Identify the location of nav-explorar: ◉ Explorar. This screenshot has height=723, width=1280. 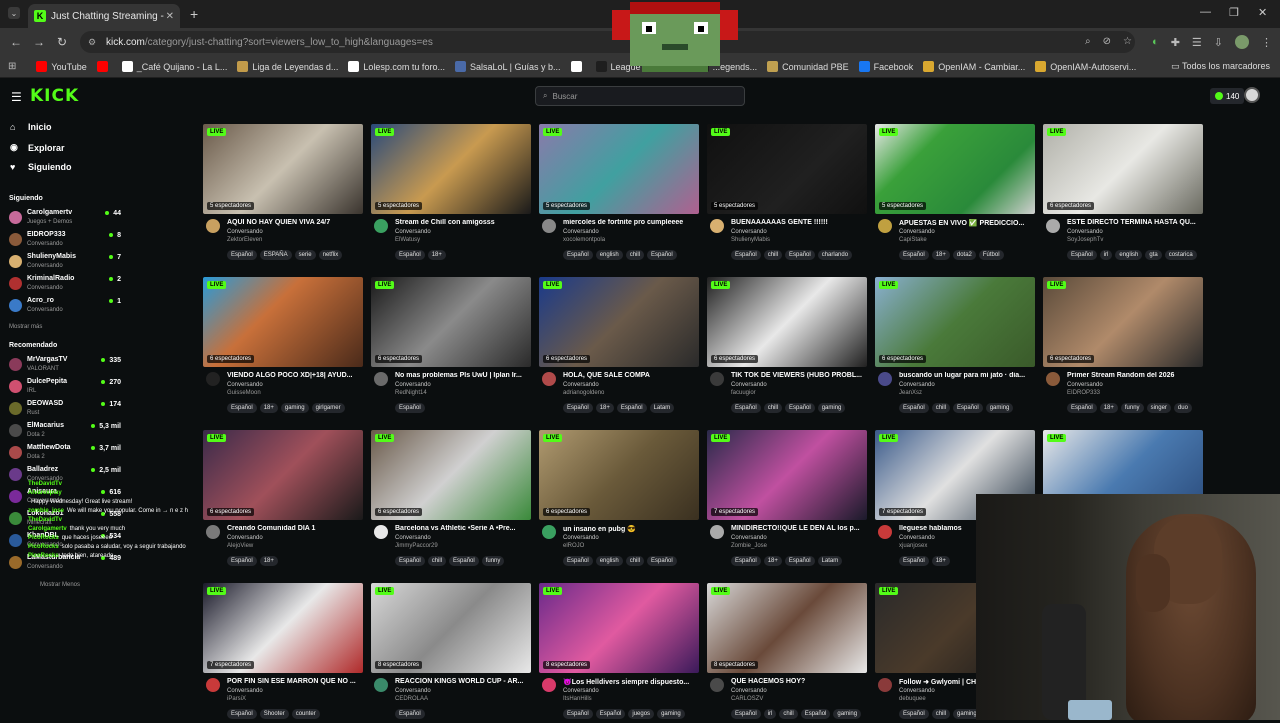
(37, 147).